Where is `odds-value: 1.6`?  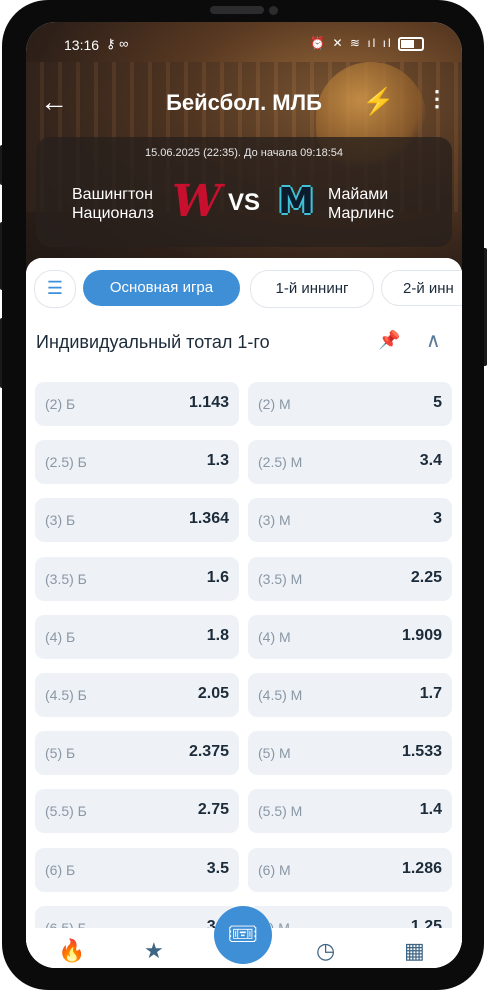 odds-value: 1.6 is located at coordinates (217, 577).